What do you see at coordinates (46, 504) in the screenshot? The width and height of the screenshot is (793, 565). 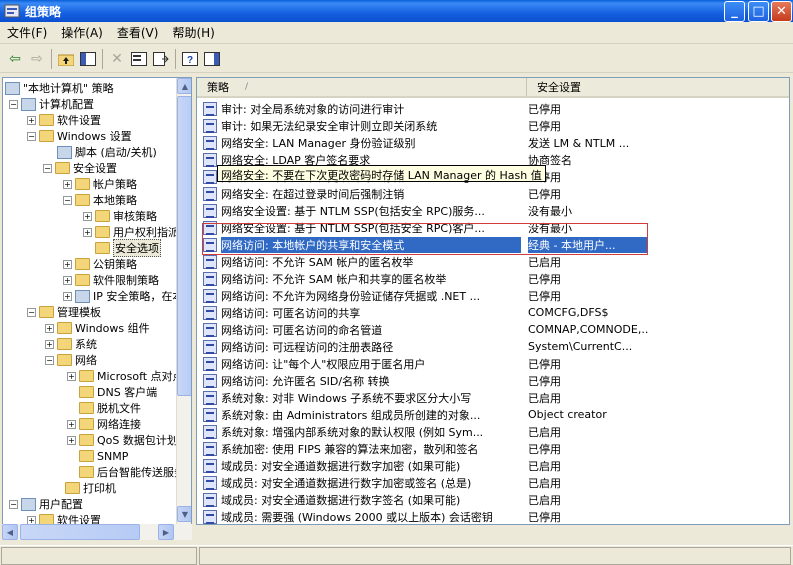 I see `tree-item: − 用户配置` at bounding box center [46, 504].